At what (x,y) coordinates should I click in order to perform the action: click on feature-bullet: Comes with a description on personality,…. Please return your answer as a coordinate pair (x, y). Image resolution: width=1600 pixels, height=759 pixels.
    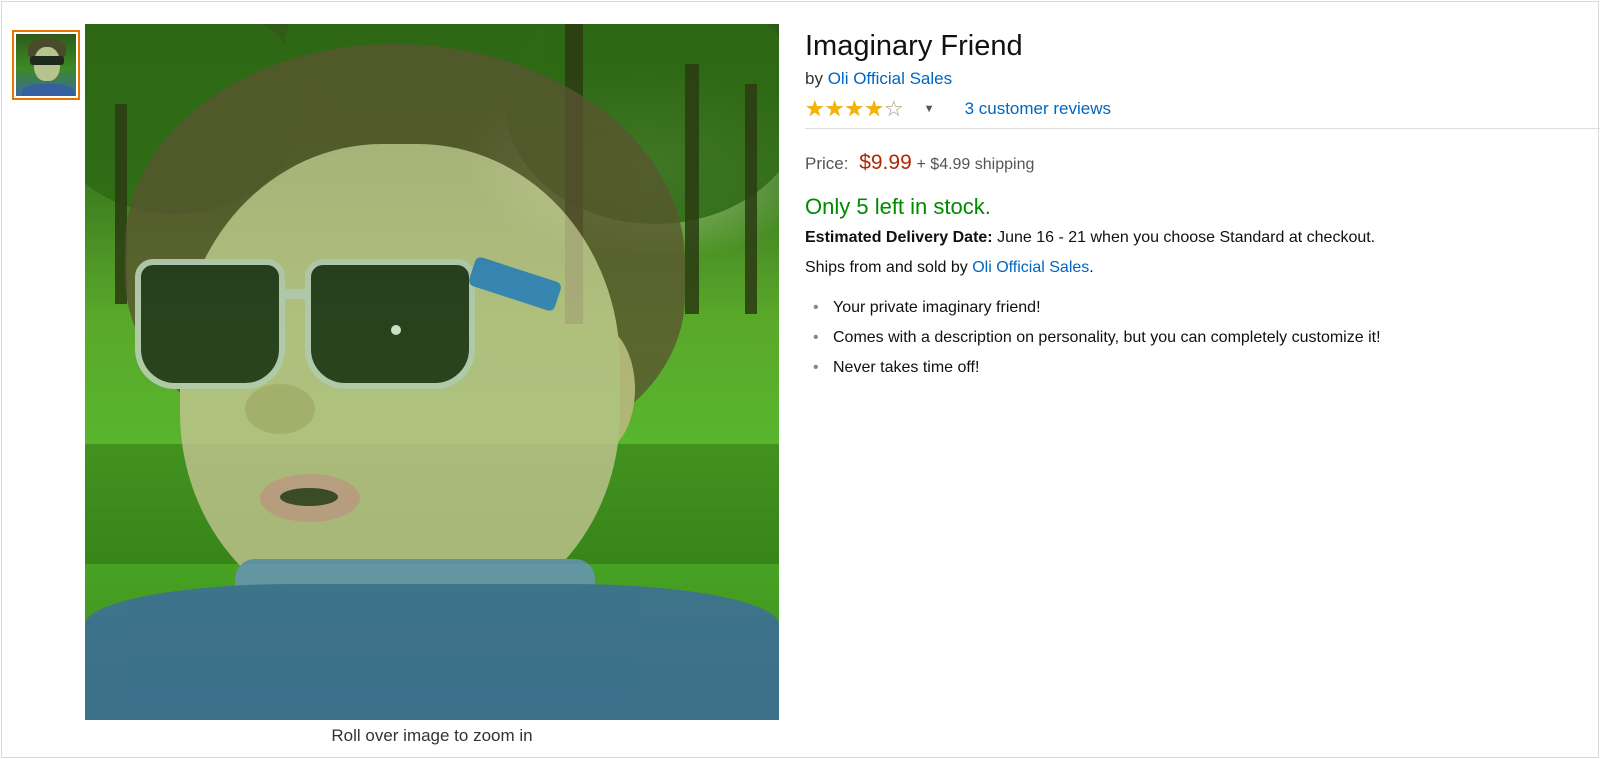
    Looking at the image, I should click on (1200, 338).